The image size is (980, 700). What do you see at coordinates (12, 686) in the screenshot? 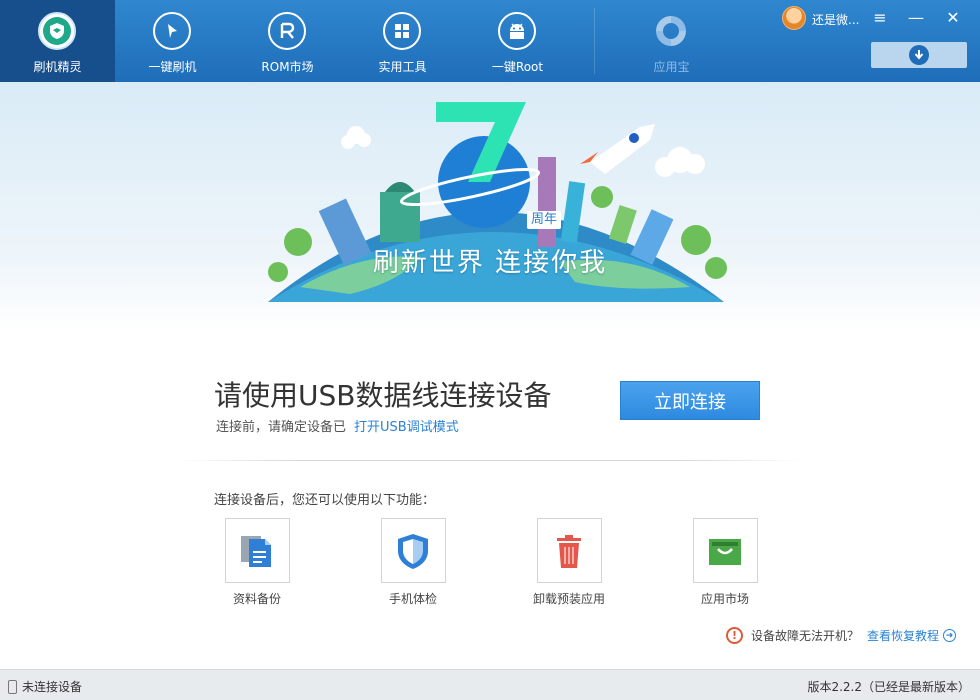
I see `phone-icon` at bounding box center [12, 686].